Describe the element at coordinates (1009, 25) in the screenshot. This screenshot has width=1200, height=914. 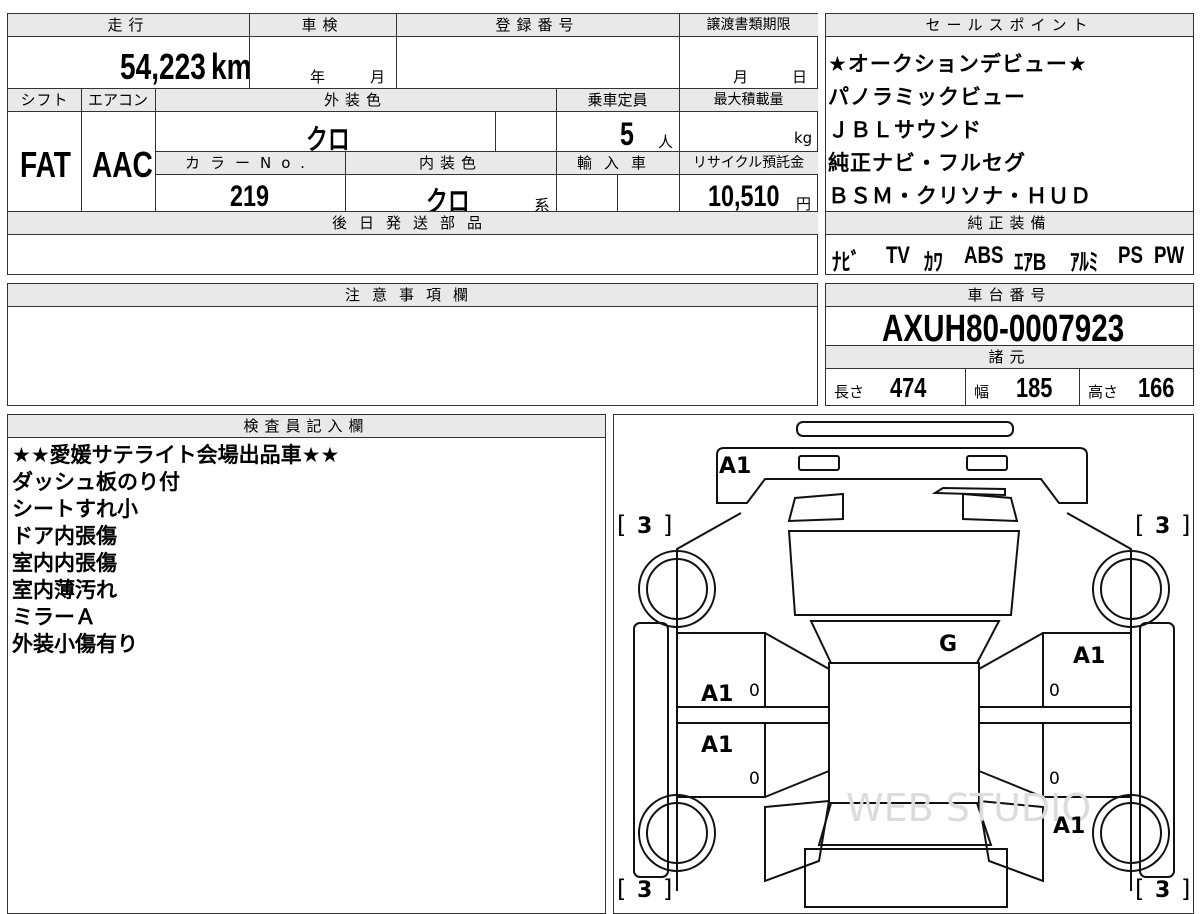
I see `sales-points-header: セールスポイント` at that location.